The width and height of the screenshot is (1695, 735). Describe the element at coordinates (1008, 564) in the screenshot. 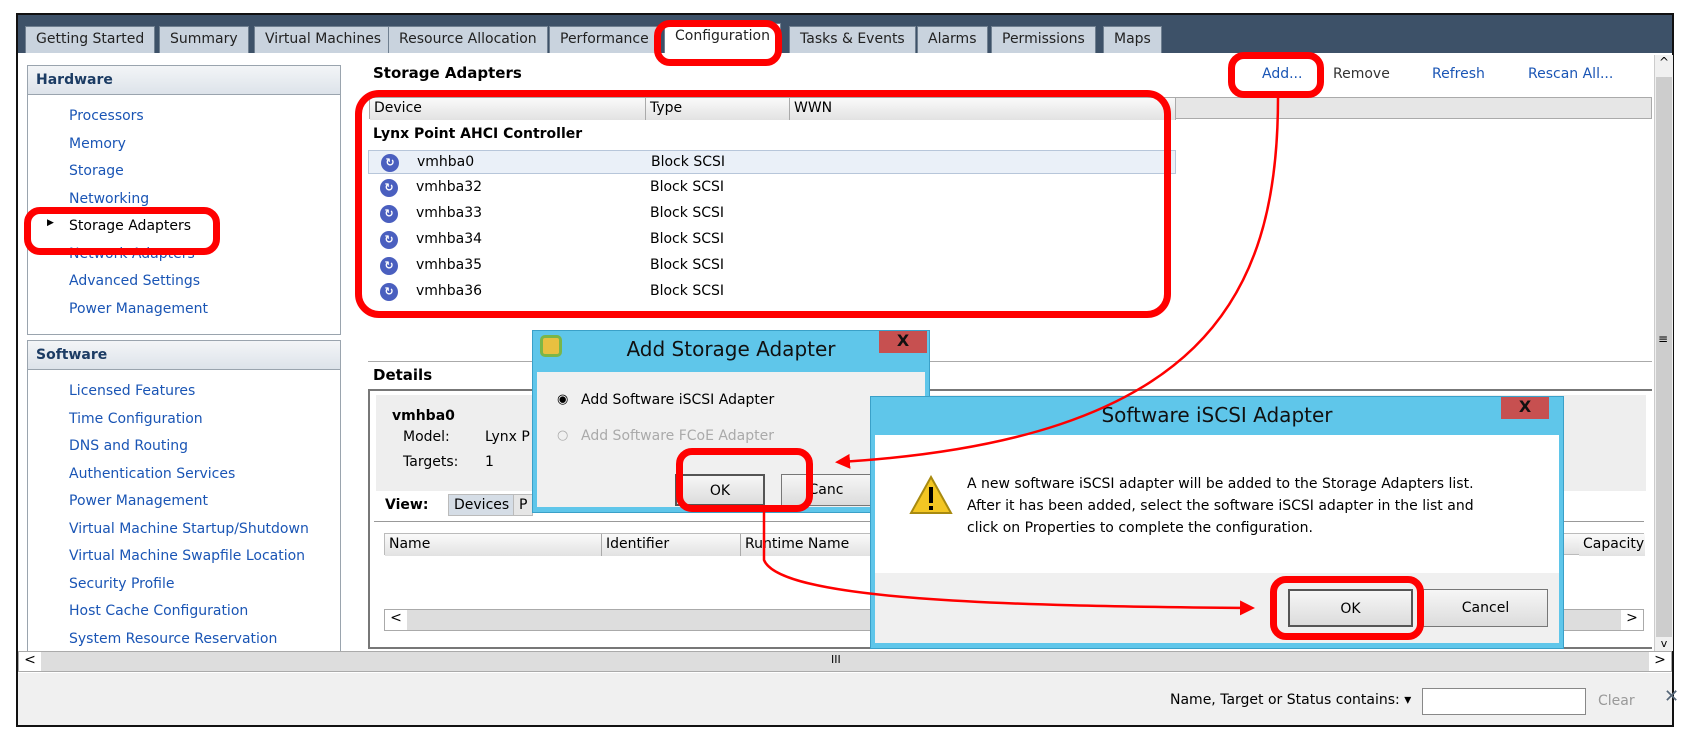

I see `arrow-ok-to-ok` at that location.